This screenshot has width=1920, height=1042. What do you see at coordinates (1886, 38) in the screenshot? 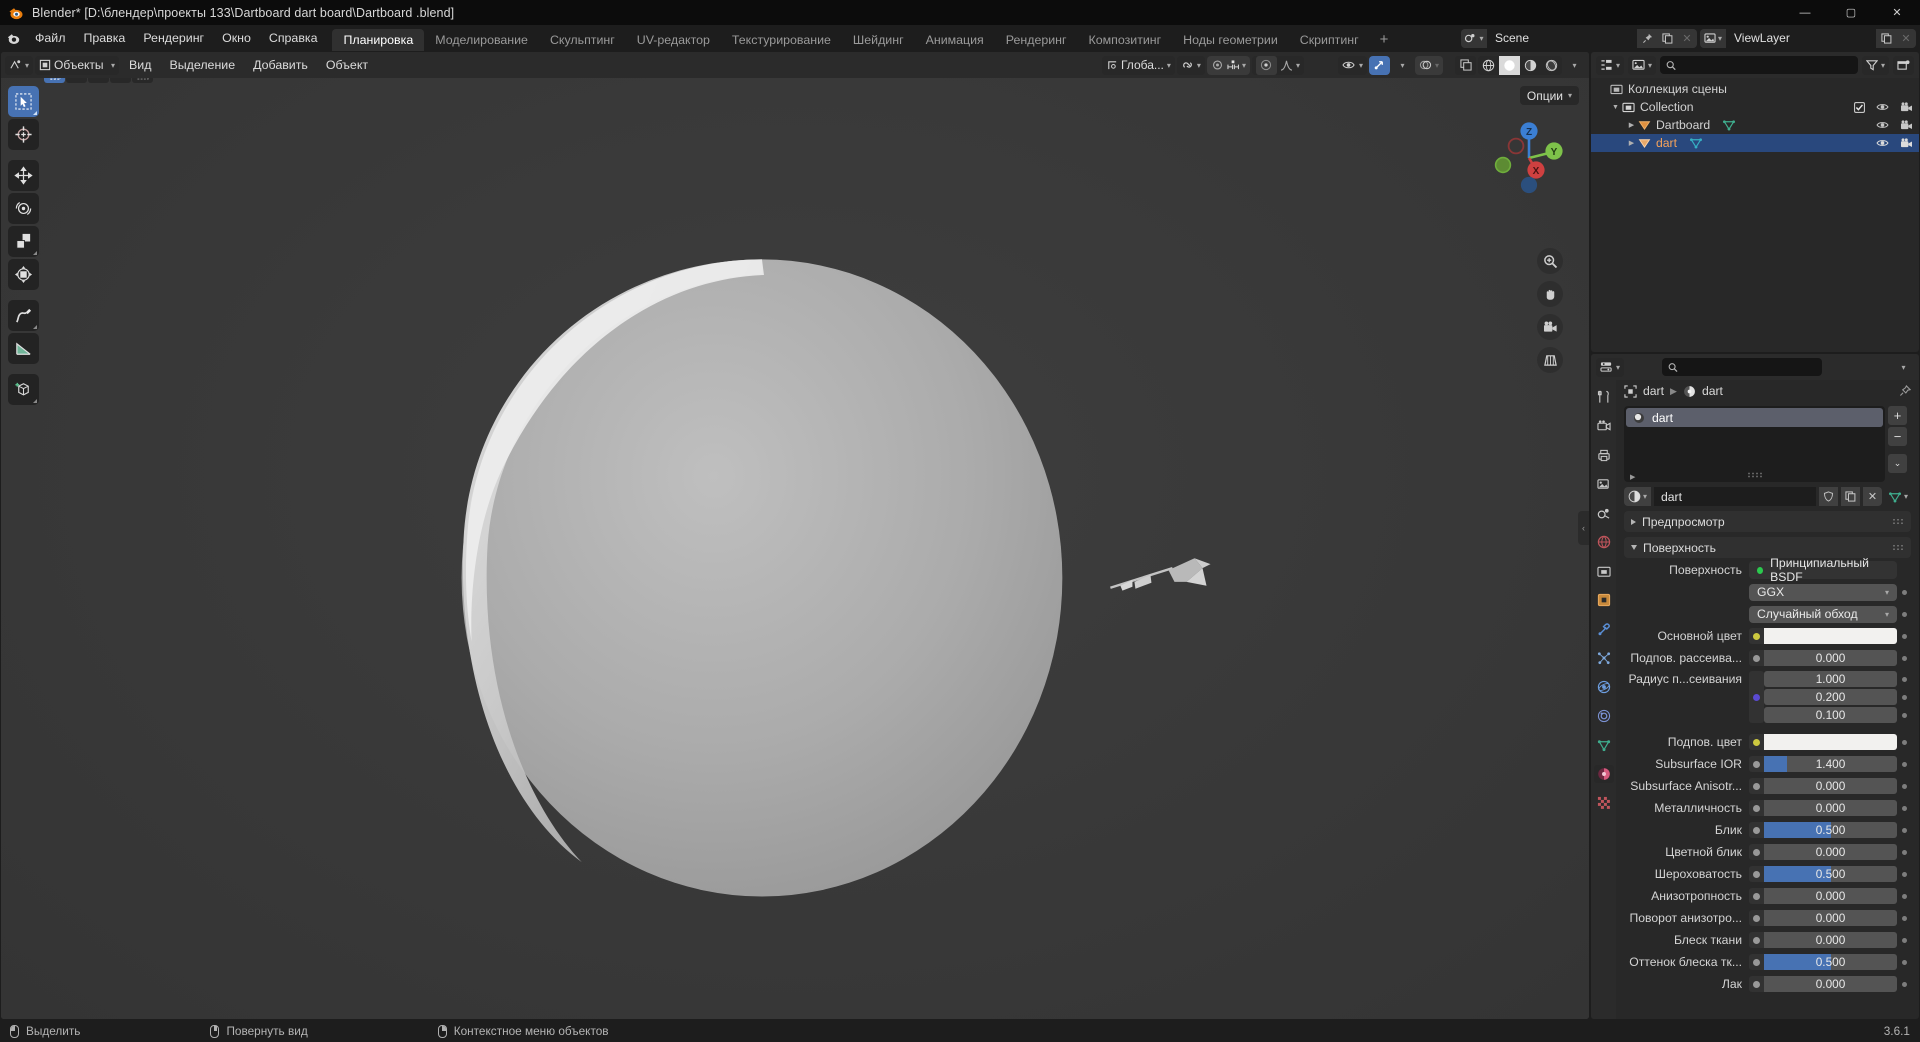
I see `new-viewlayer-icon` at bounding box center [1886, 38].